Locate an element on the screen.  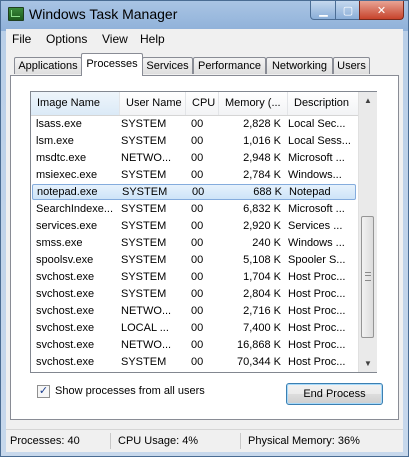
process-name: services.exe is located at coordinates (67, 226).